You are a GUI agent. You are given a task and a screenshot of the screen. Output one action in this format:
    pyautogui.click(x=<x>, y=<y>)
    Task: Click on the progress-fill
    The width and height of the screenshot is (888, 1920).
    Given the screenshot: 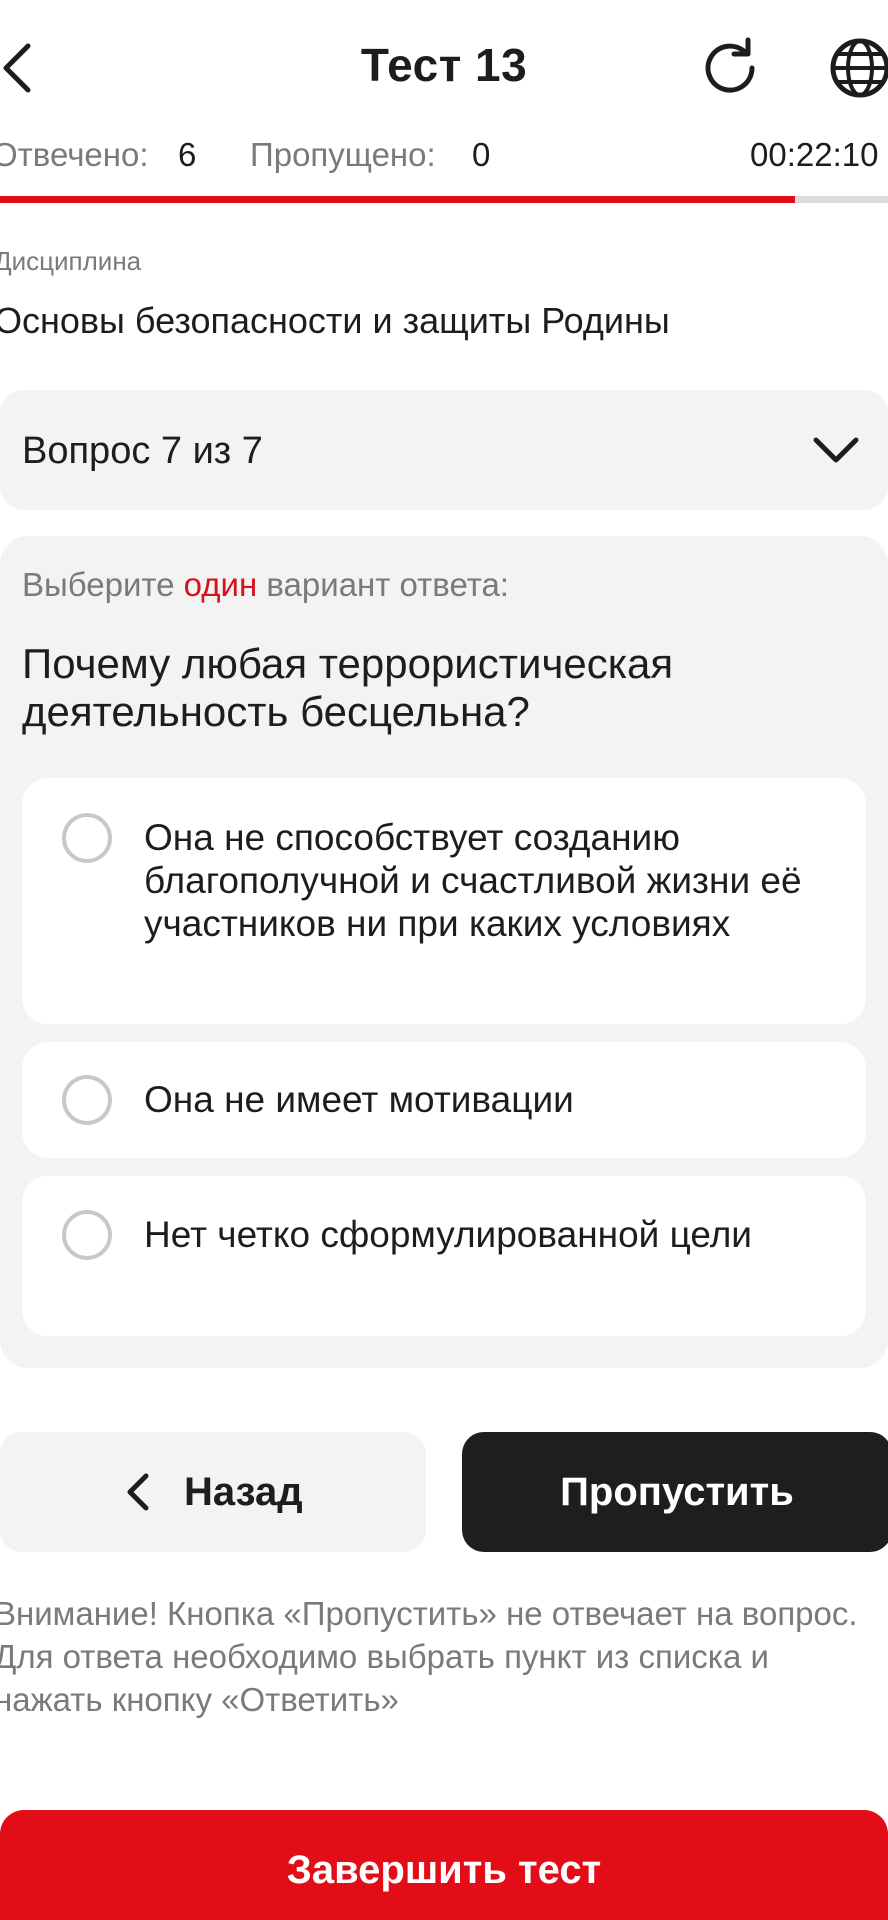 What is the action you would take?
    pyautogui.click(x=397, y=199)
    